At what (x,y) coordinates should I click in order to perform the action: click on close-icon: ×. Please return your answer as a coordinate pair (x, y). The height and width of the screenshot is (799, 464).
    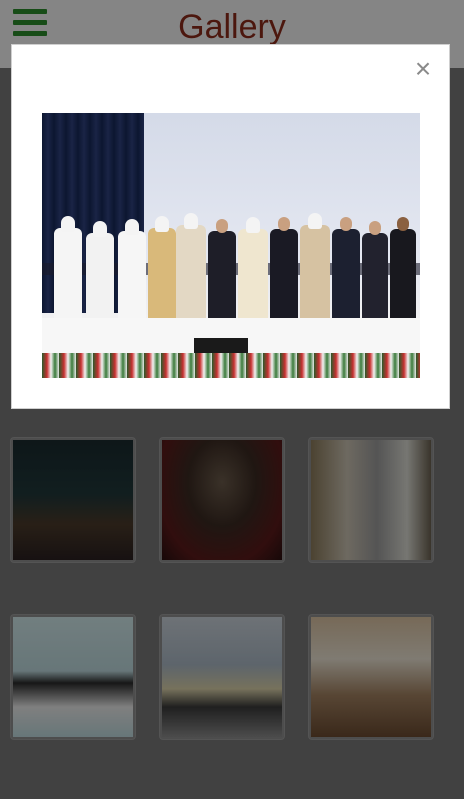
    Looking at the image, I should click on (423, 69).